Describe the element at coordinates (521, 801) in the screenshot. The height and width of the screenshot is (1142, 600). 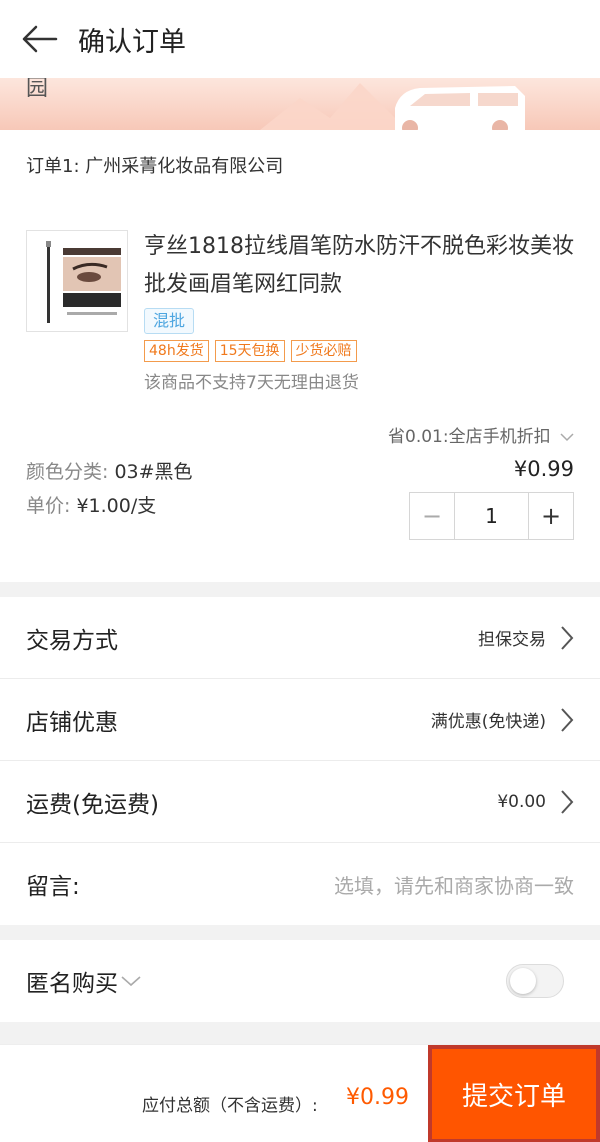
I see `shipping-value: ¥0.00` at that location.